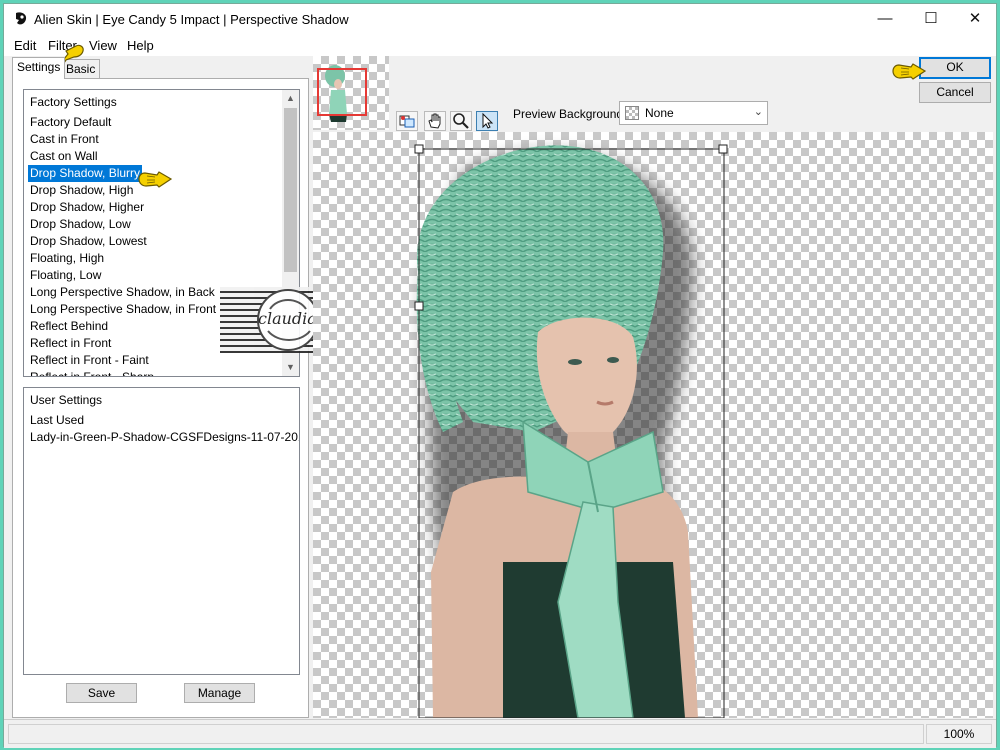  Describe the element at coordinates (65, 275) in the screenshot. I see `list-item: Floating, Low` at that location.